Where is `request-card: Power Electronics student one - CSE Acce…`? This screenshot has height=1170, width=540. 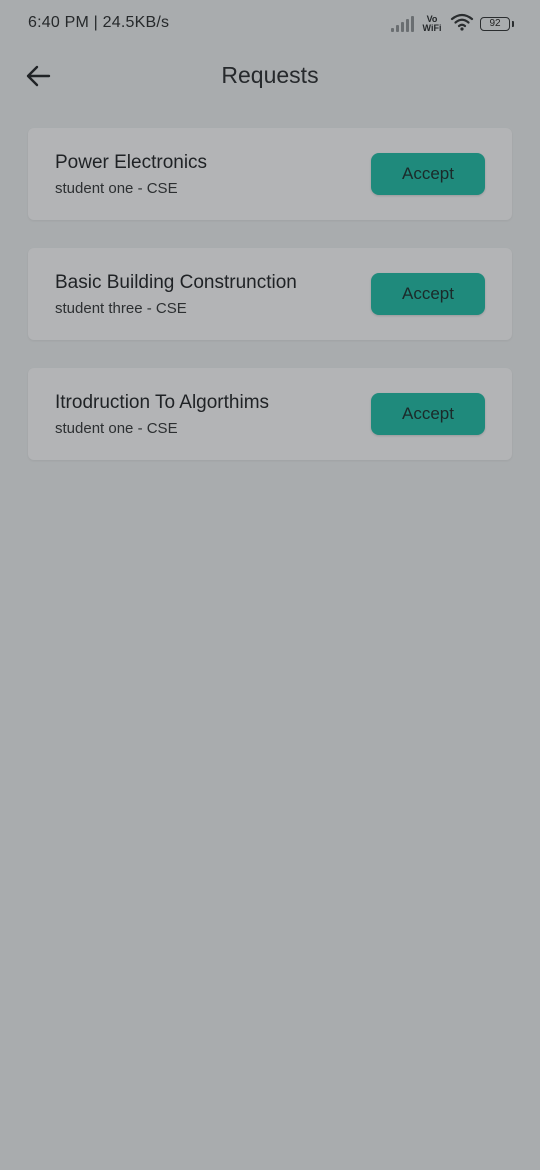
request-card: Power Electronics student one - CSE Acce… is located at coordinates (270, 174).